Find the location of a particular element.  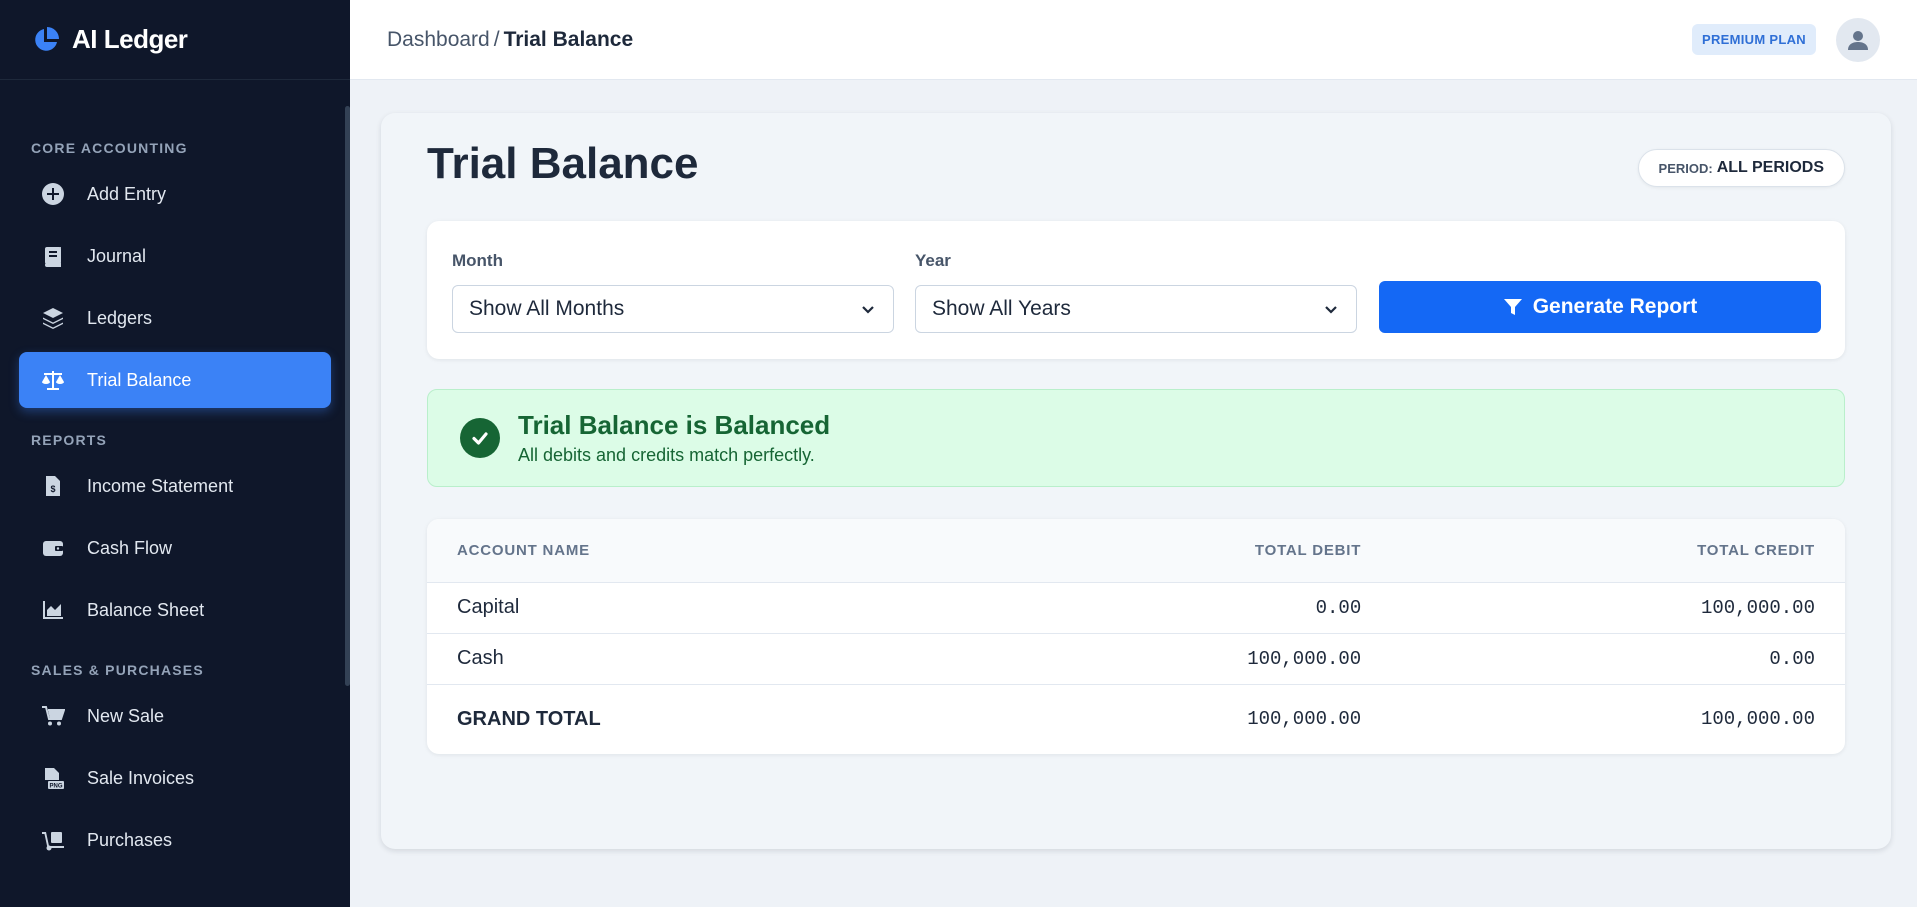

cart-icon is located at coordinates (53, 716).